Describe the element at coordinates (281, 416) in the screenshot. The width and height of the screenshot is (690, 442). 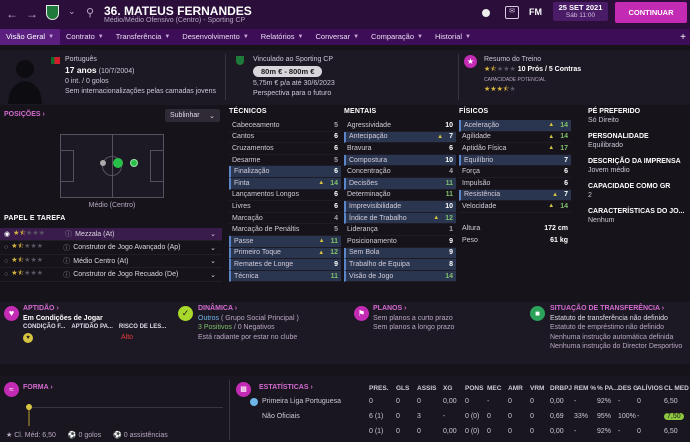
I see `stats-competition: Não Oficiais` at that location.